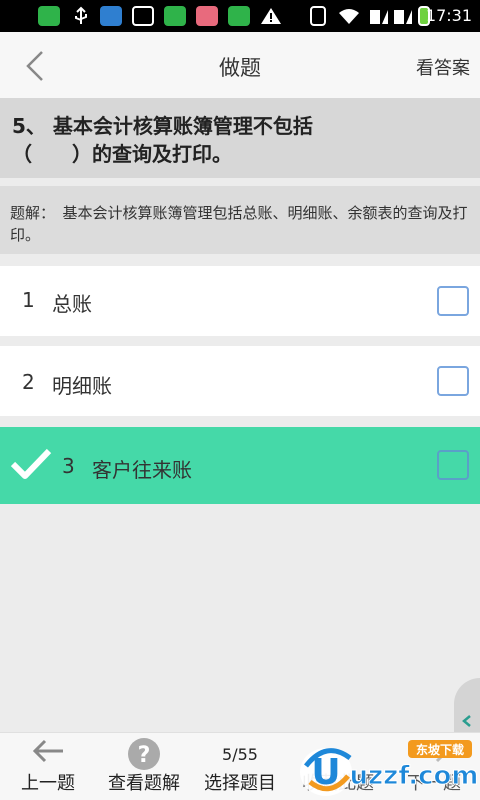  I want to click on checkmark-icon, so click(31, 463).